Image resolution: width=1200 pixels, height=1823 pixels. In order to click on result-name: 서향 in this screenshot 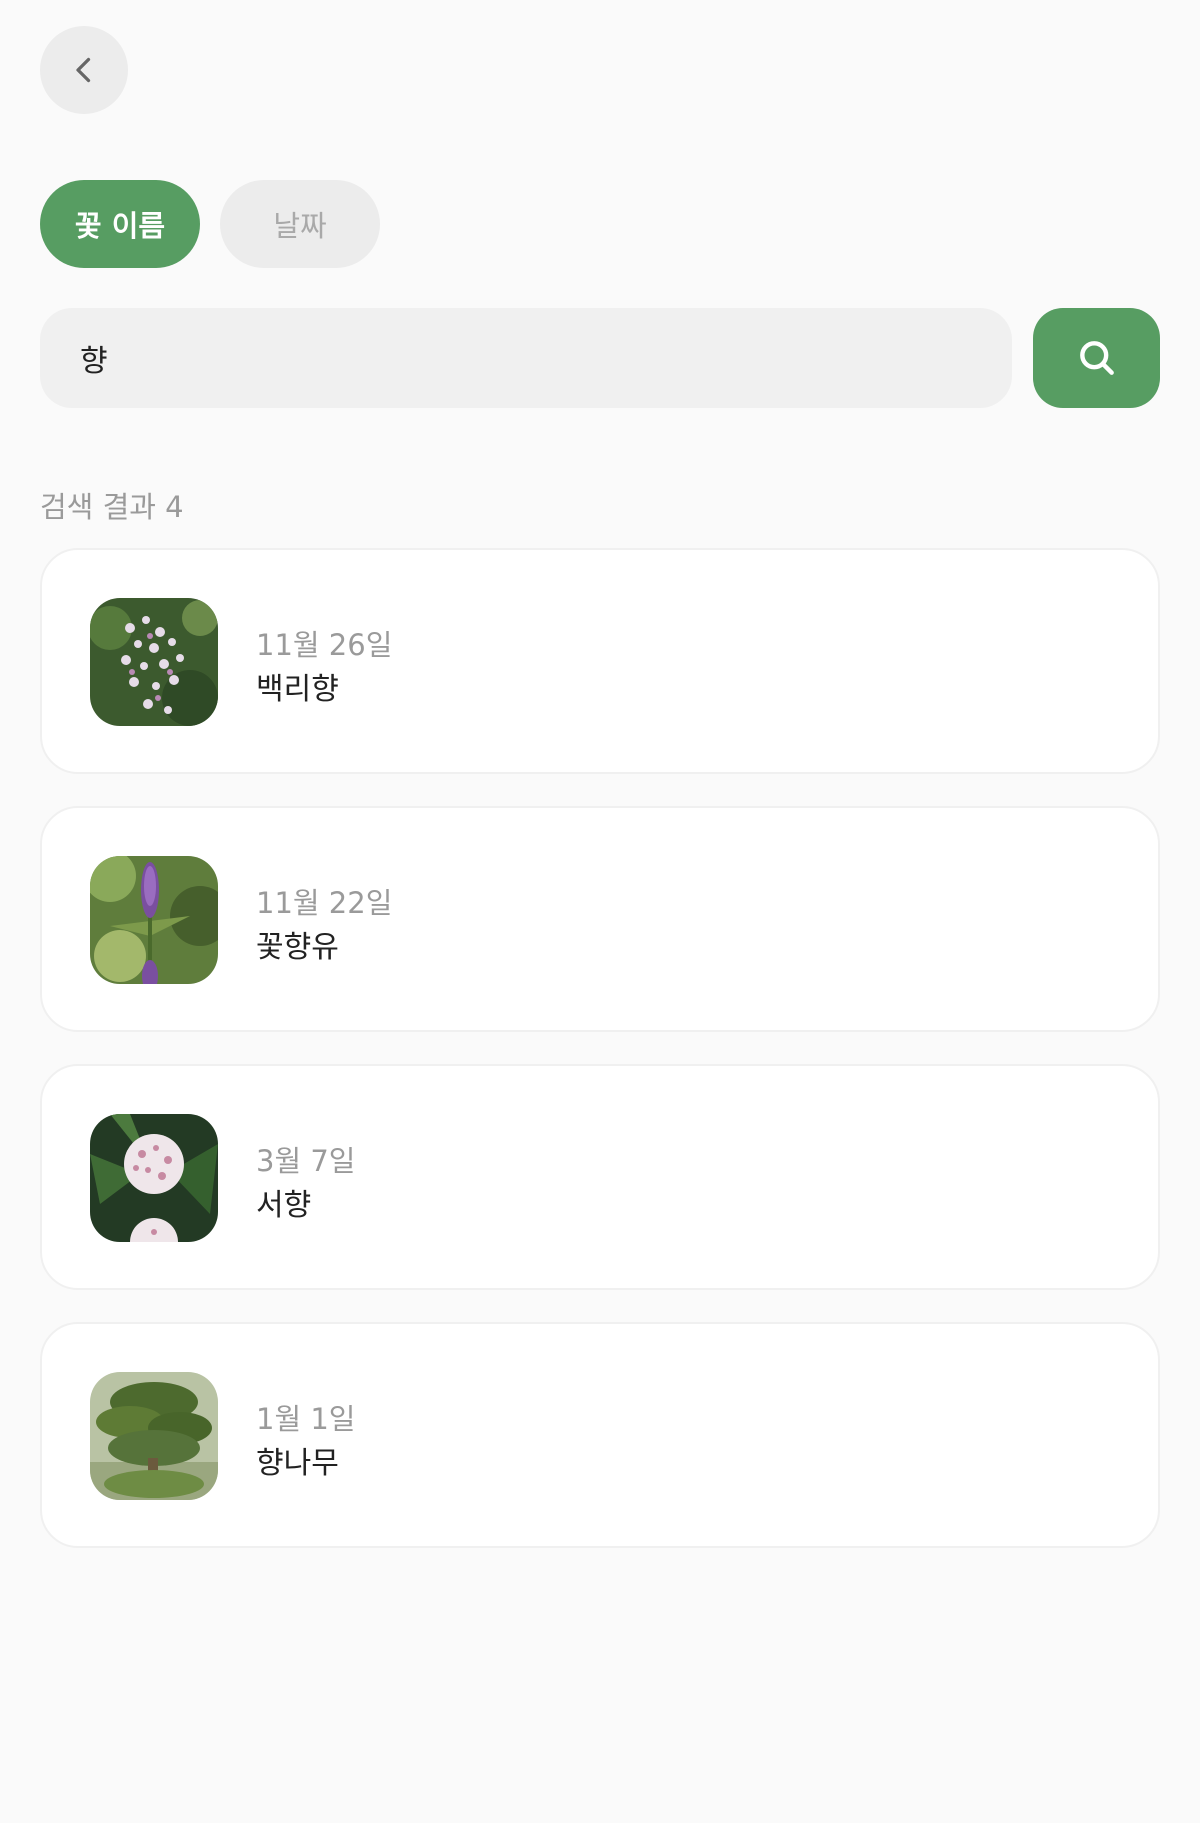, I will do `click(284, 1205)`.